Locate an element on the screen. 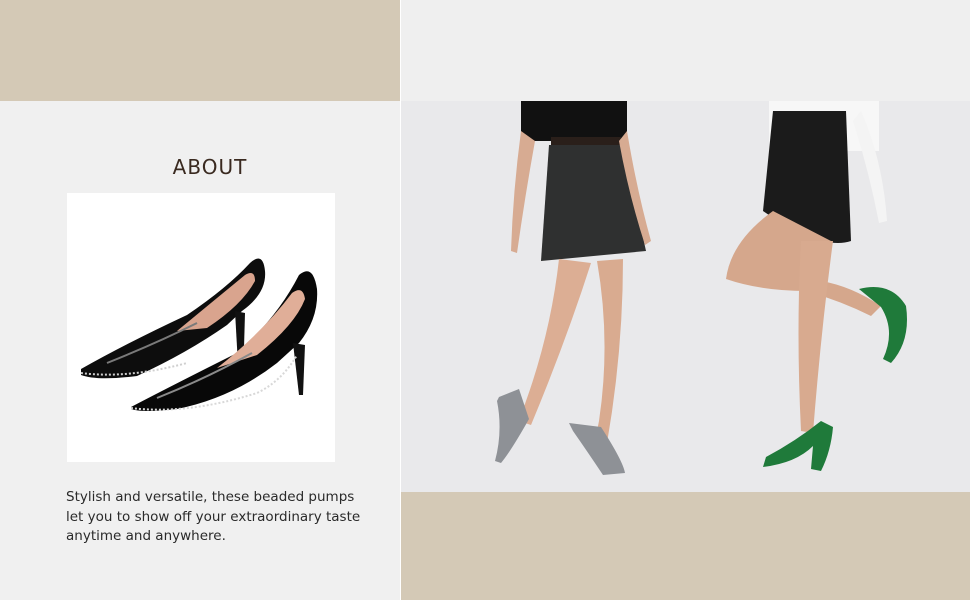 The width and height of the screenshot is (970, 600). product-image is located at coordinates (201, 327).